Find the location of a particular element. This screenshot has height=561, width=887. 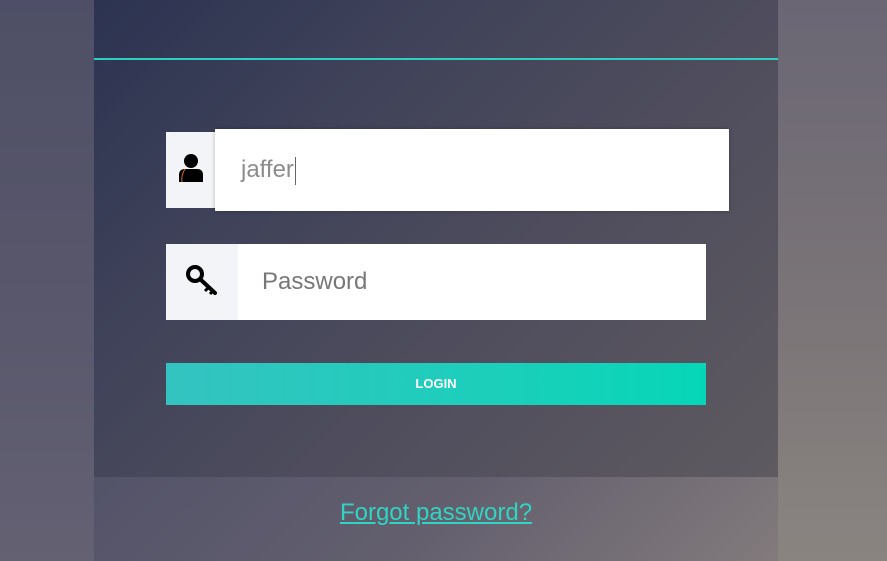

login-button: LOGIN is located at coordinates (436, 384).